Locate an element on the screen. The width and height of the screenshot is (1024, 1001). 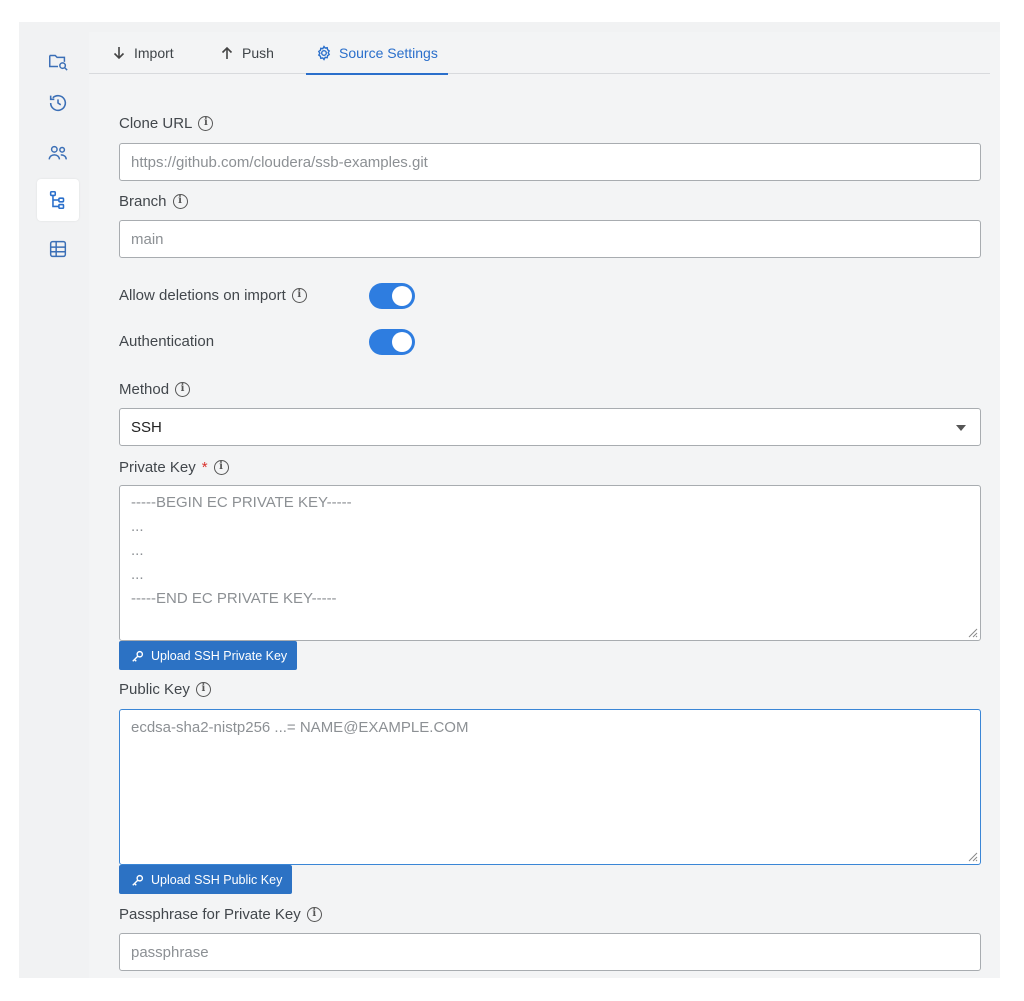
rail-item-history is located at coordinates (58, 103).